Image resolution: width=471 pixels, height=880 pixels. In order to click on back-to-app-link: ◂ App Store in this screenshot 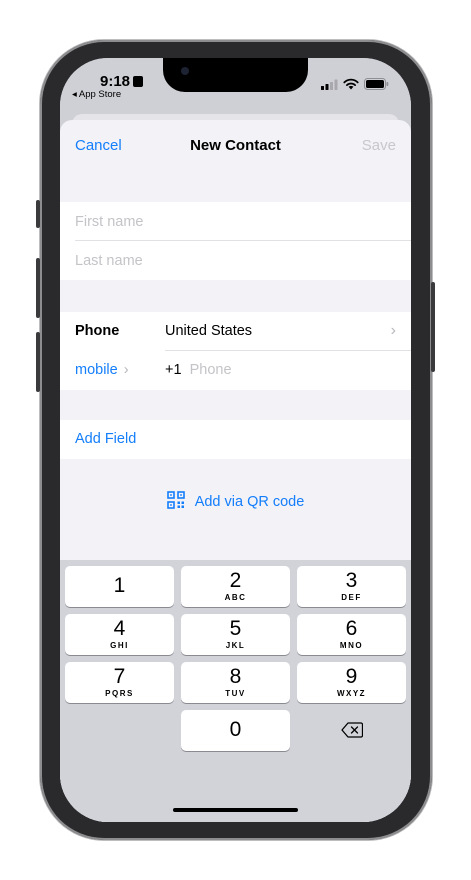, I will do `click(96, 94)`.